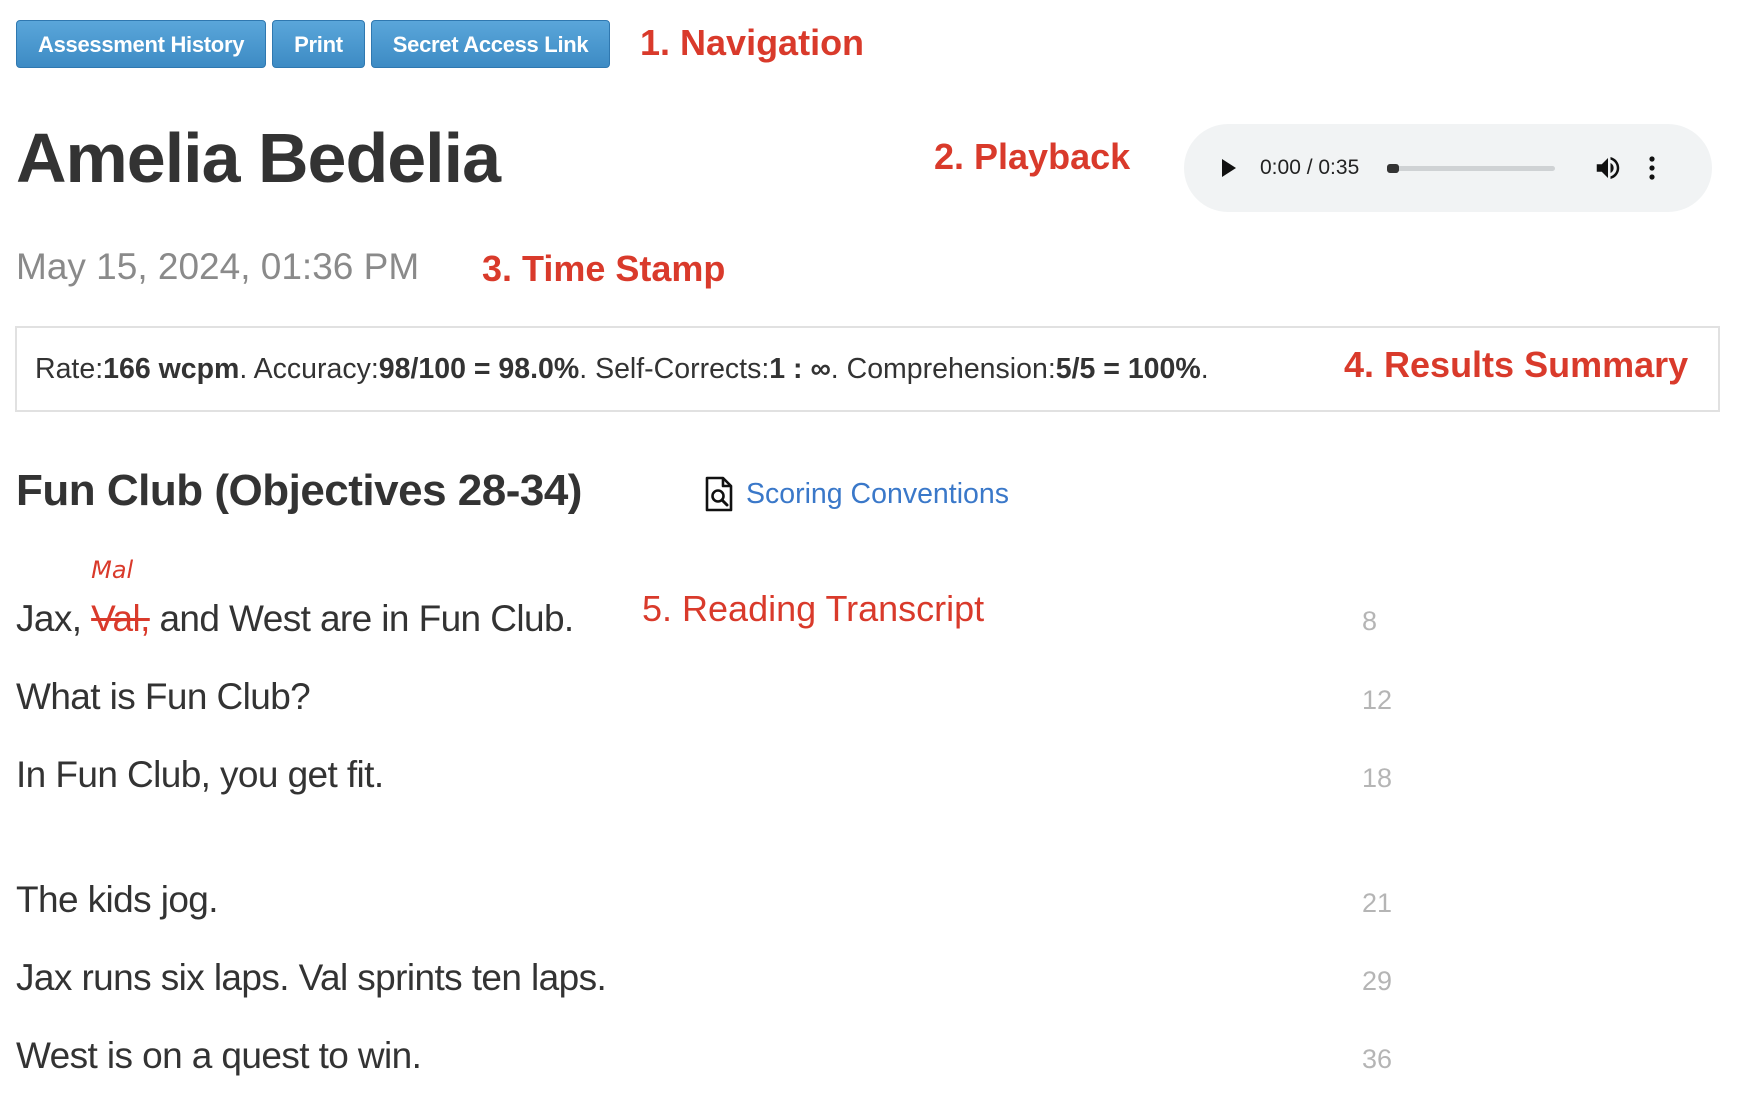 This screenshot has width=1742, height=1114. What do you see at coordinates (479, 368) in the screenshot?
I see `accuracy-value: 98/100 = 98.0%` at bounding box center [479, 368].